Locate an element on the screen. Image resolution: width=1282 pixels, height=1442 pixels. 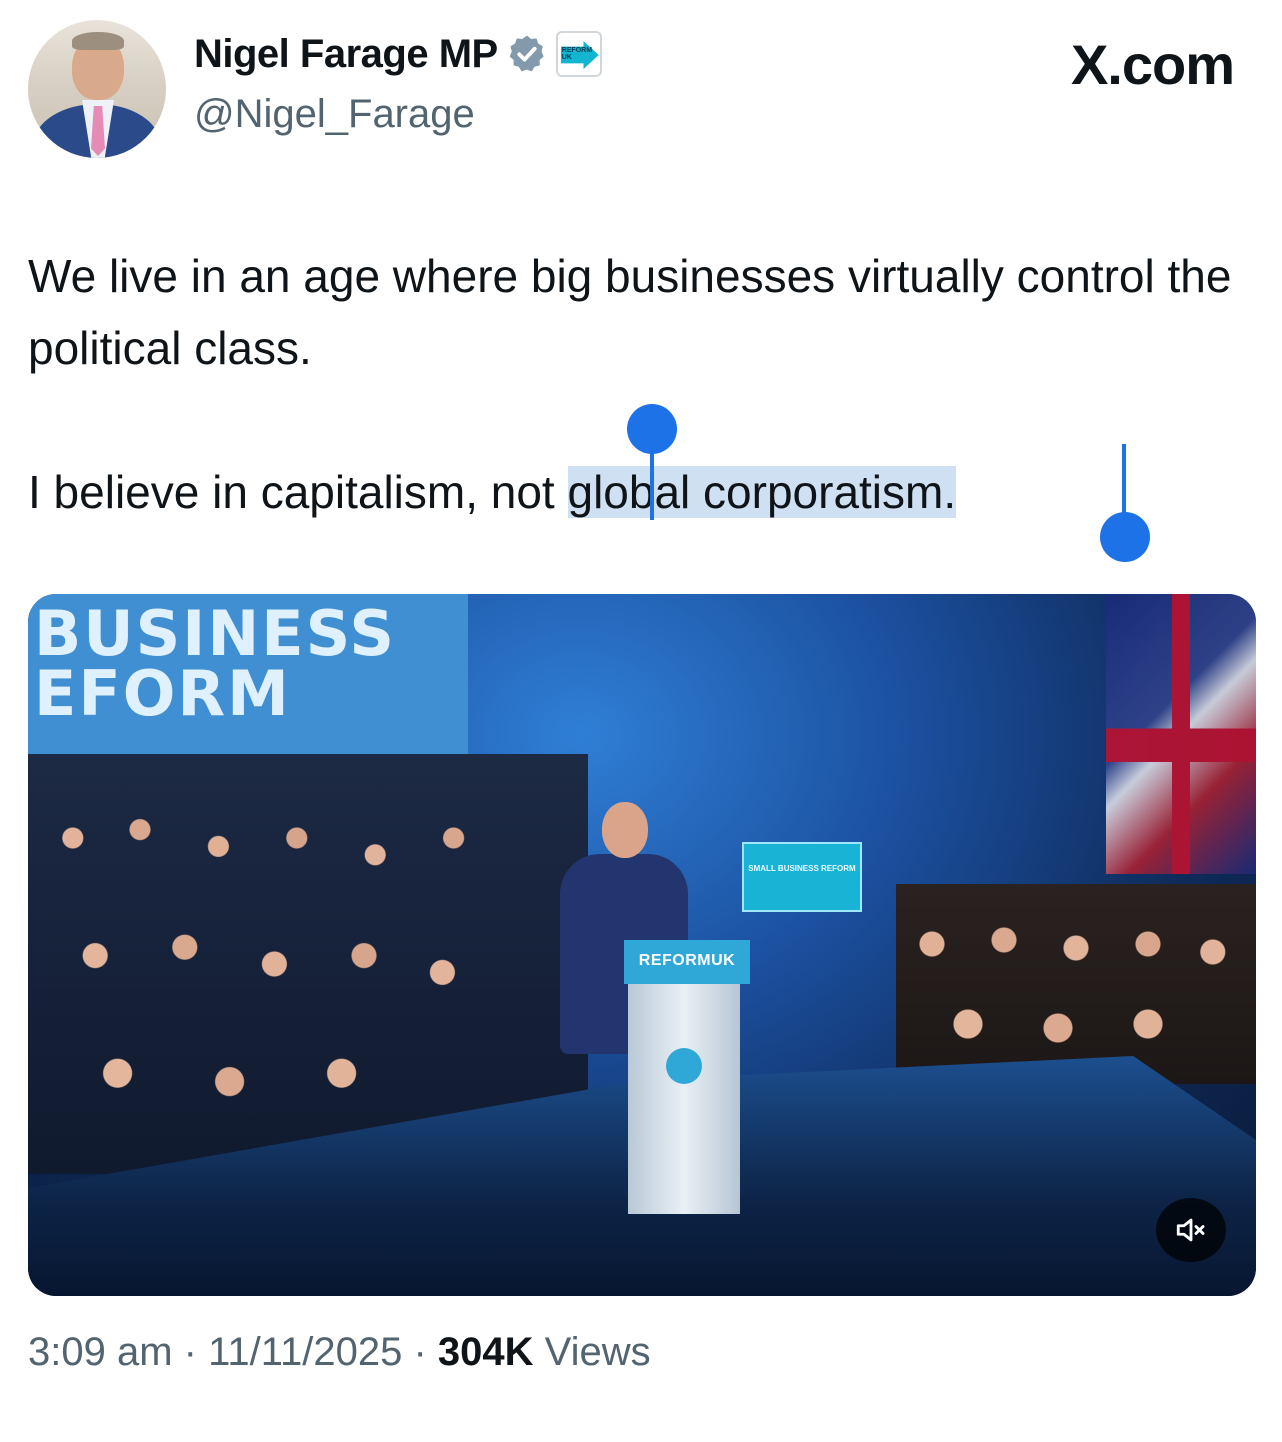
affiliate-badge-icon: REFORM UK is located at coordinates (578, 54).